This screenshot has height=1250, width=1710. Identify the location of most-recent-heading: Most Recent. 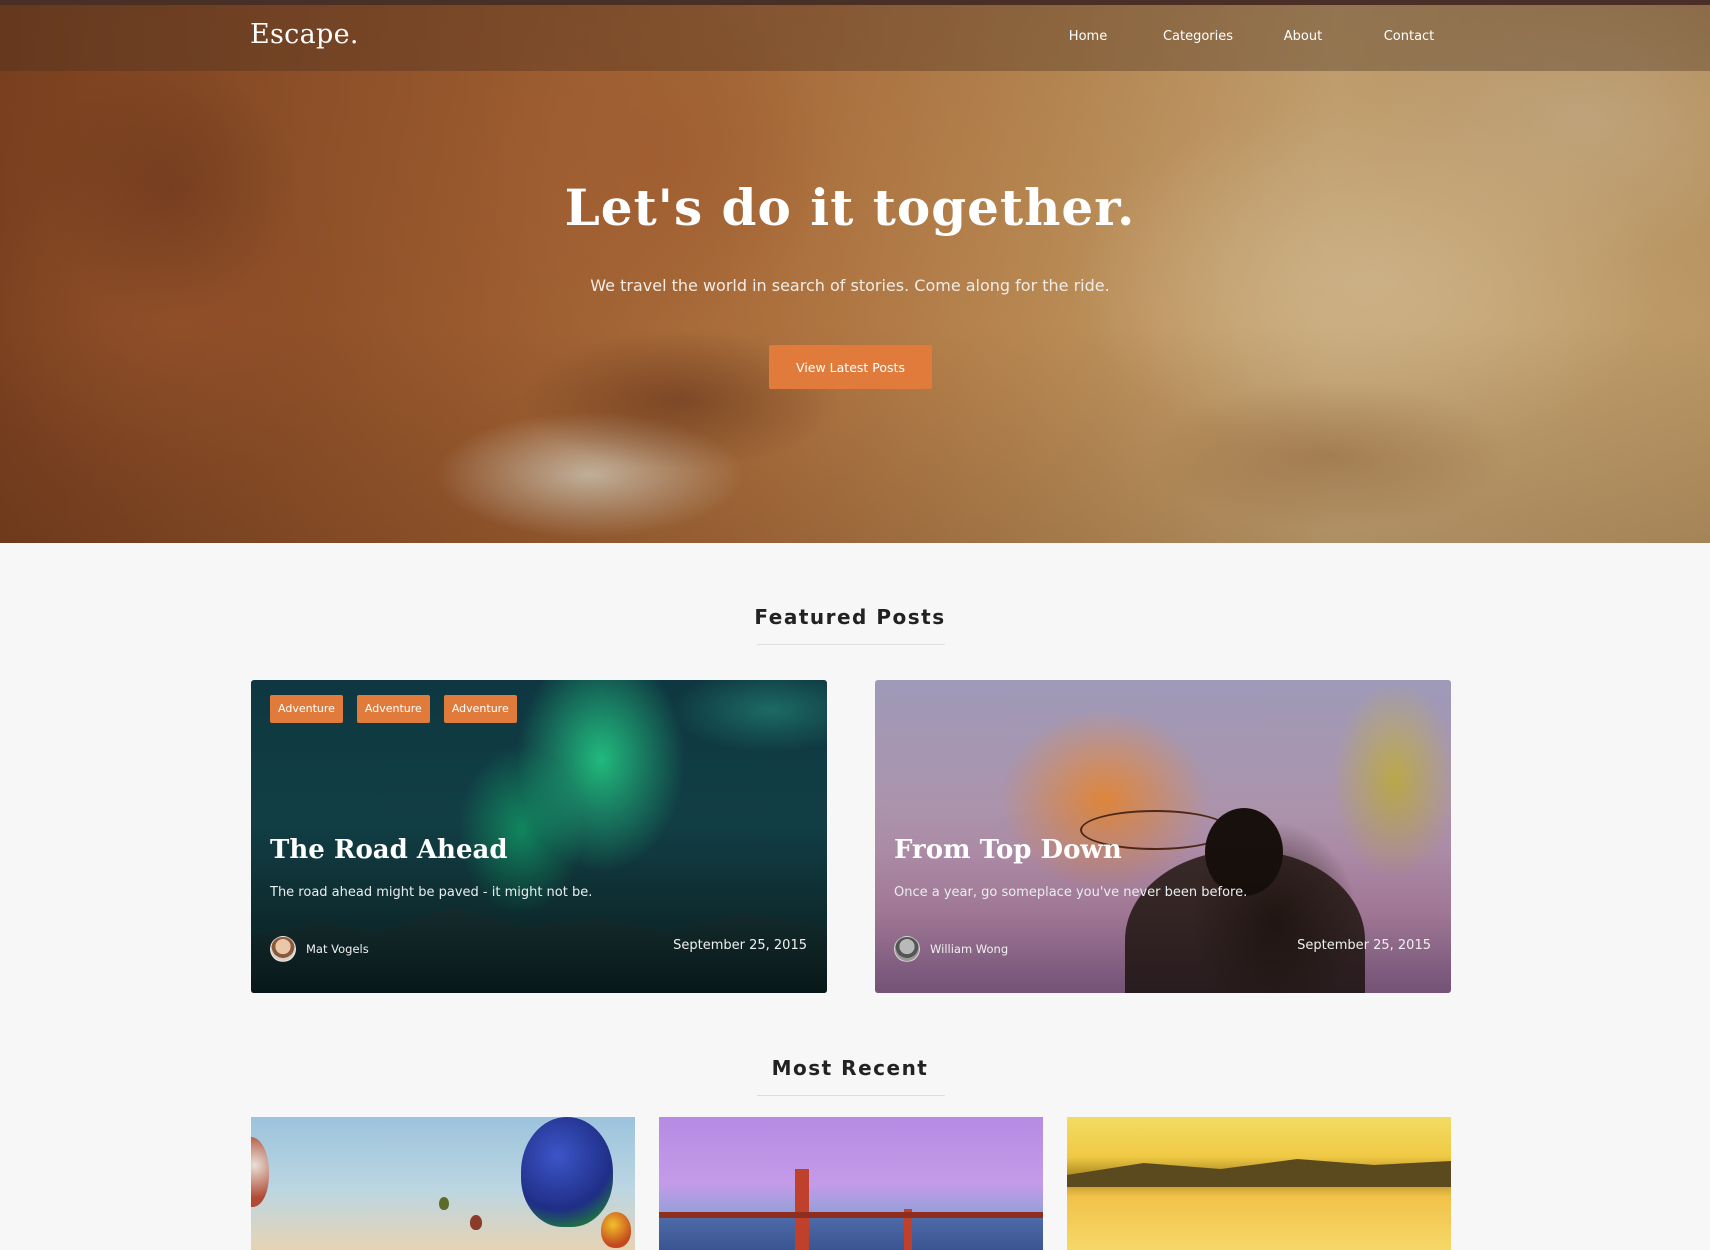
(850, 1068).